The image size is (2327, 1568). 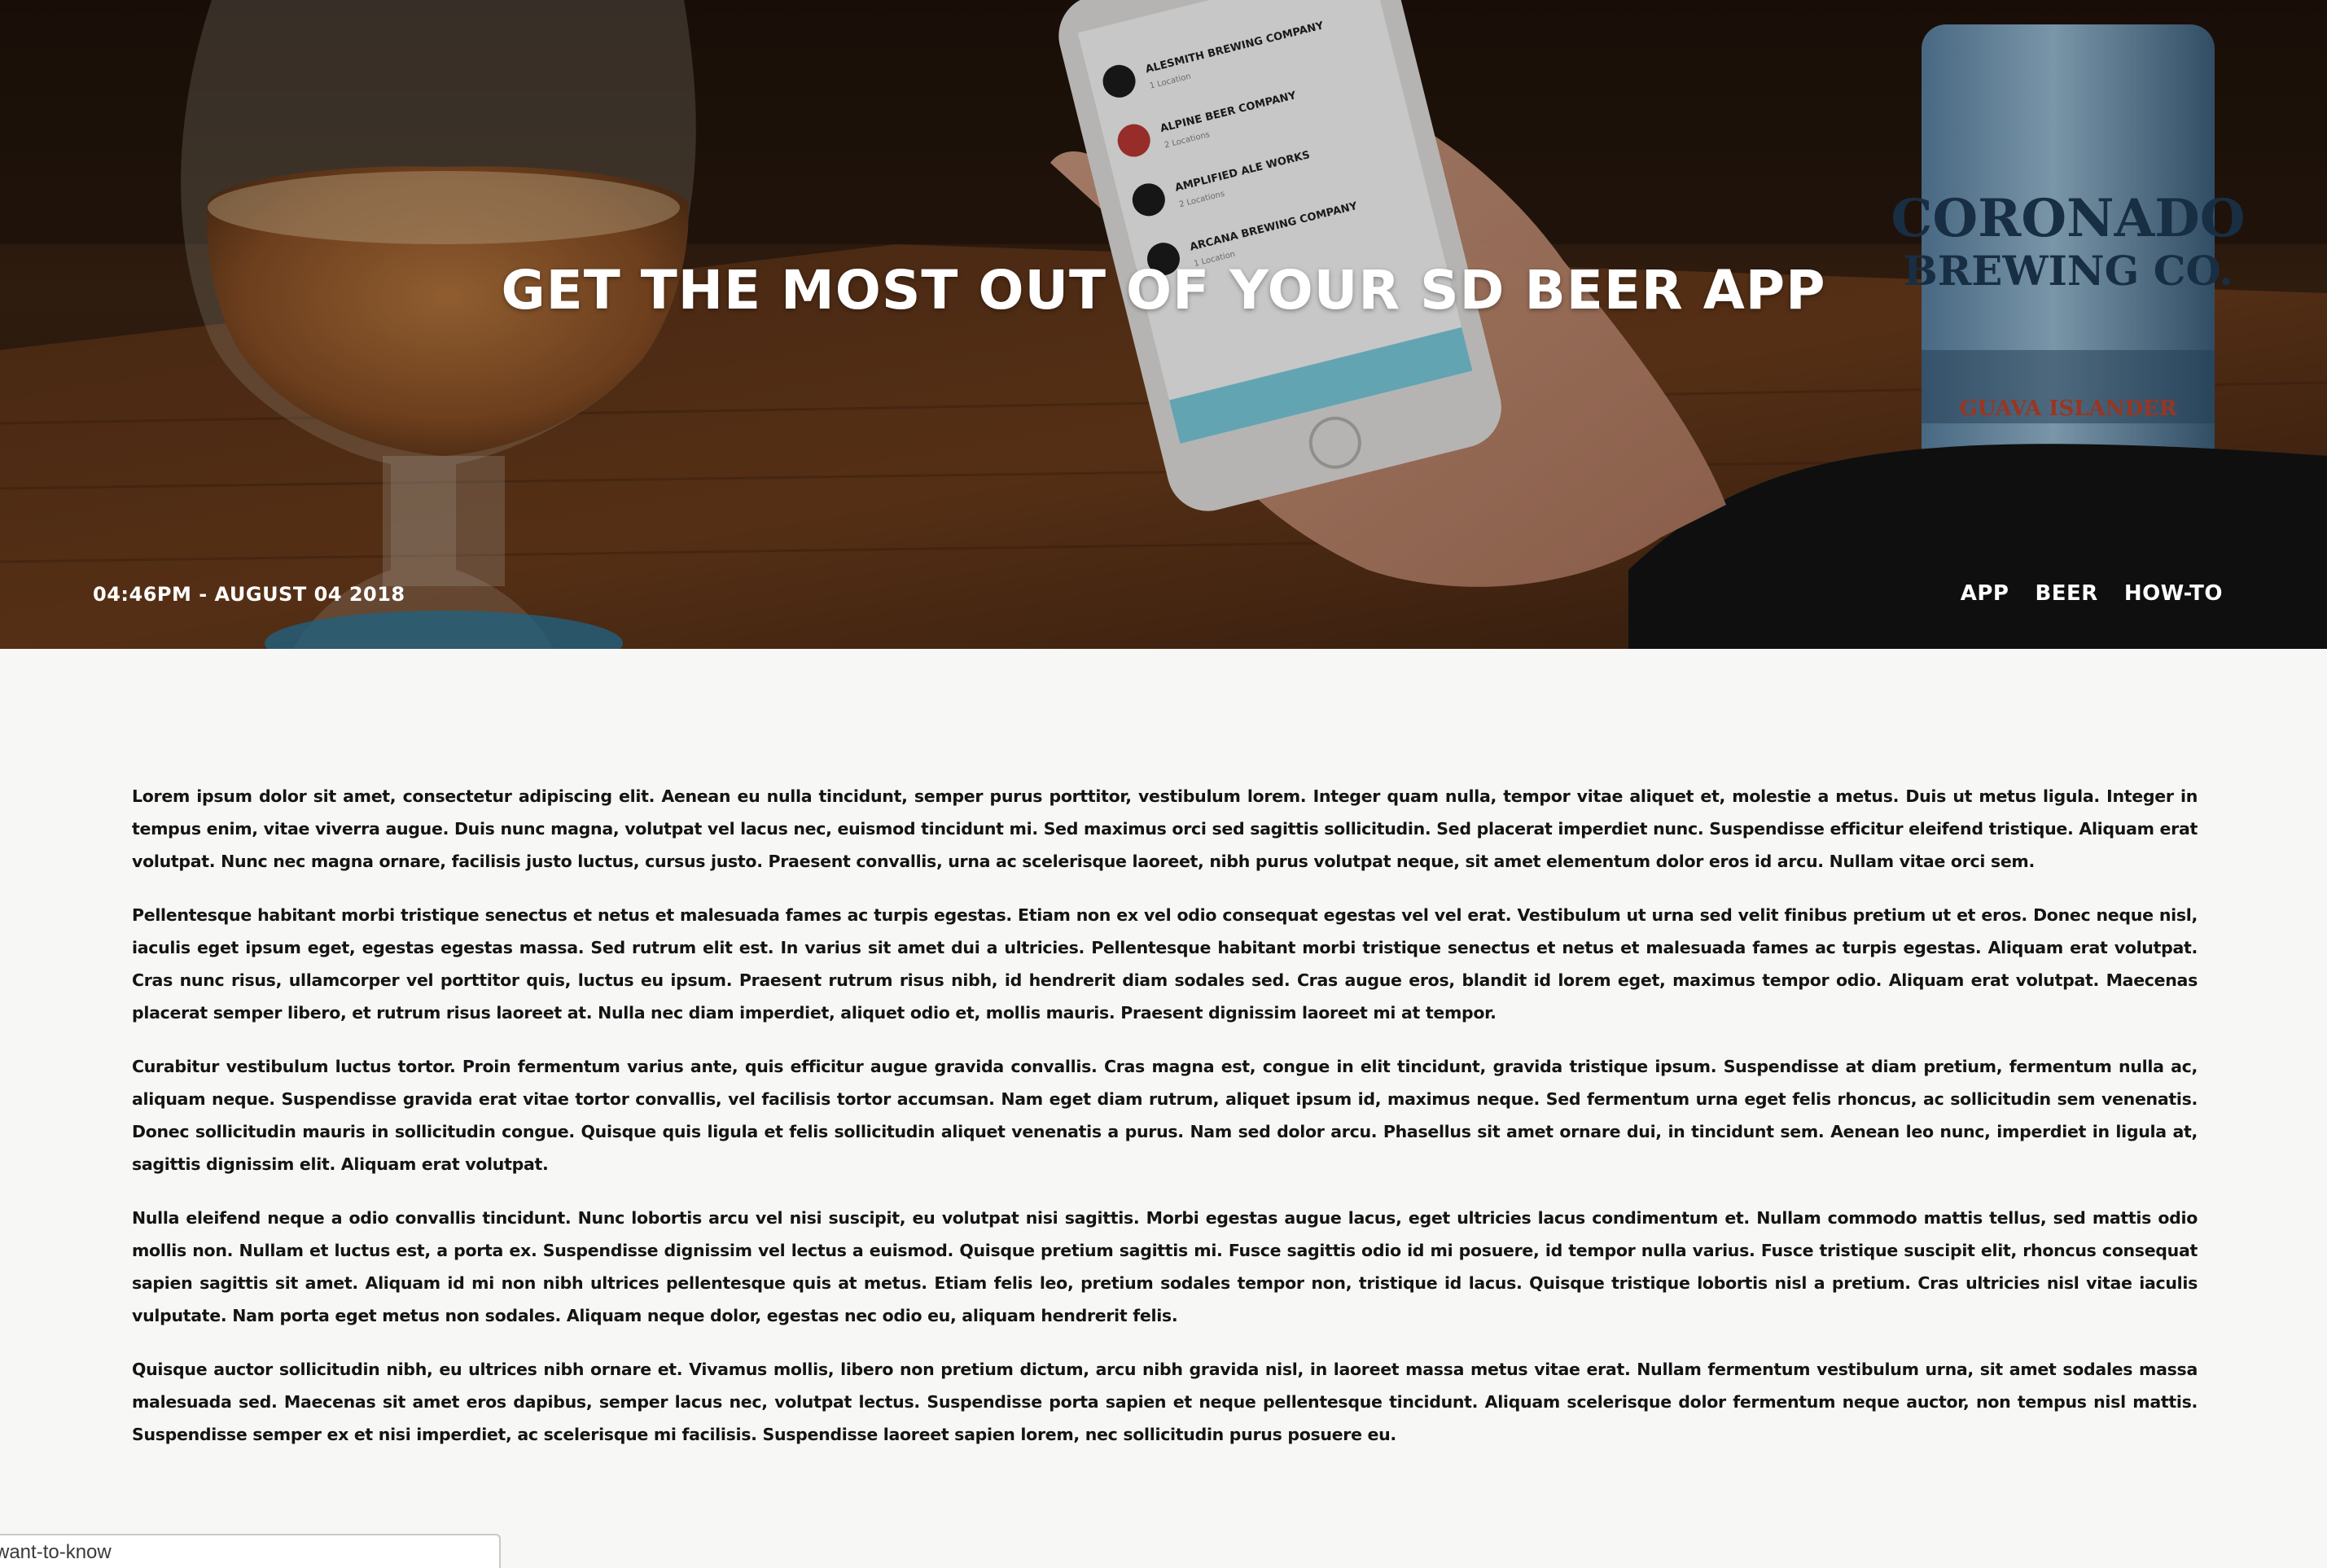 I want to click on tag-how-to: HOW-TO, so click(x=2173, y=594).